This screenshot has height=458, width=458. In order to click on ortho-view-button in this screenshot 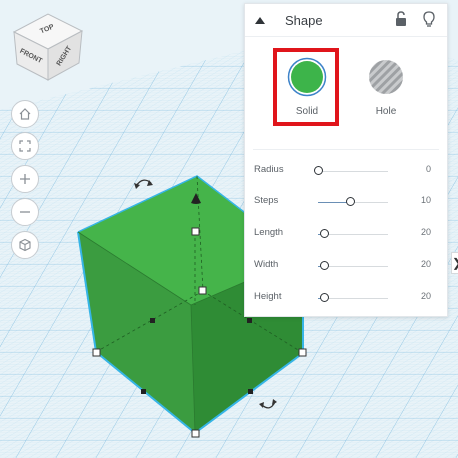, I will do `click(25, 245)`.